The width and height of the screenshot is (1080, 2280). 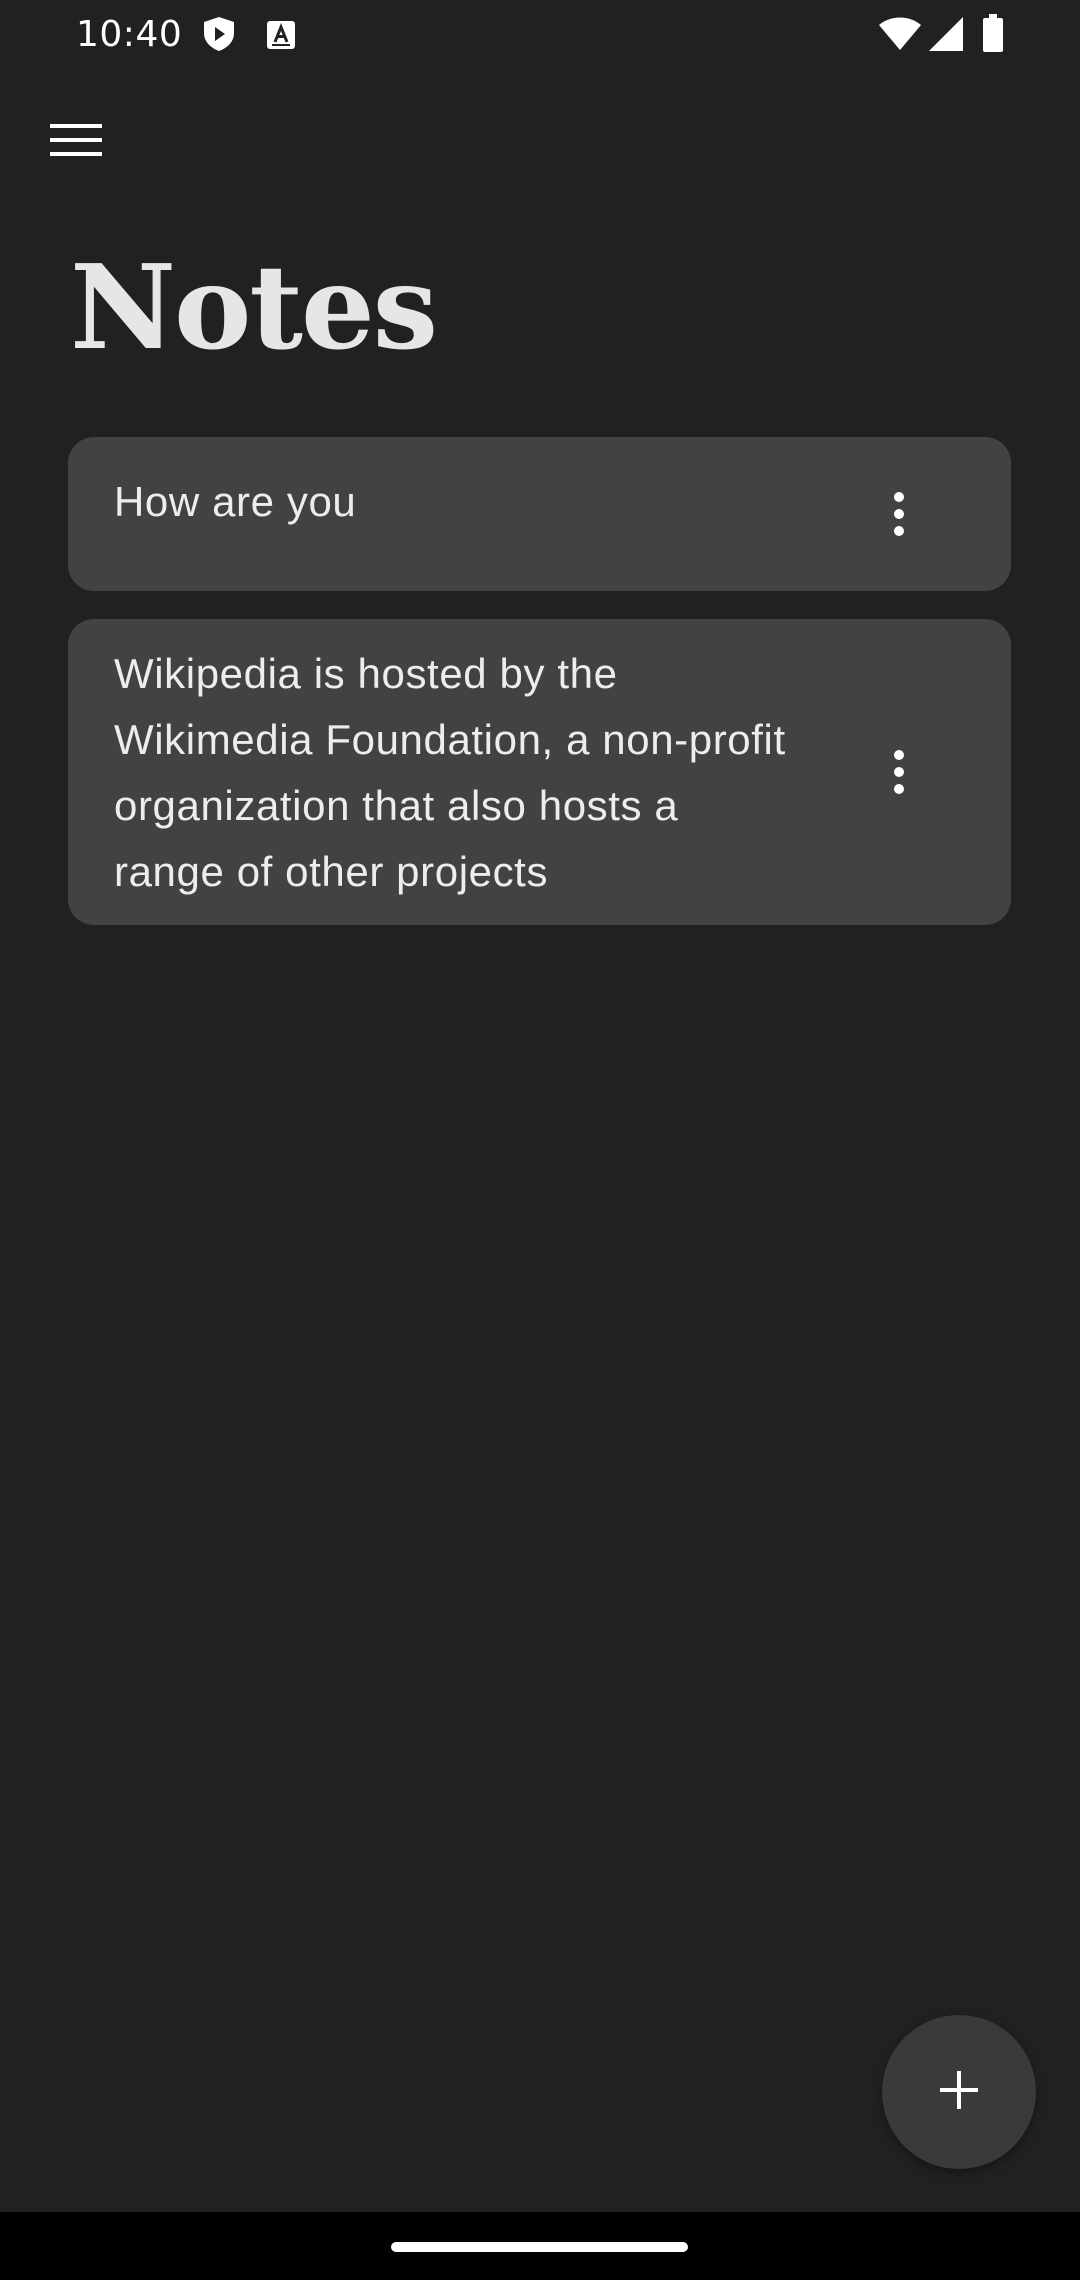 What do you see at coordinates (281, 37) in the screenshot?
I see `keyboard-a-icon` at bounding box center [281, 37].